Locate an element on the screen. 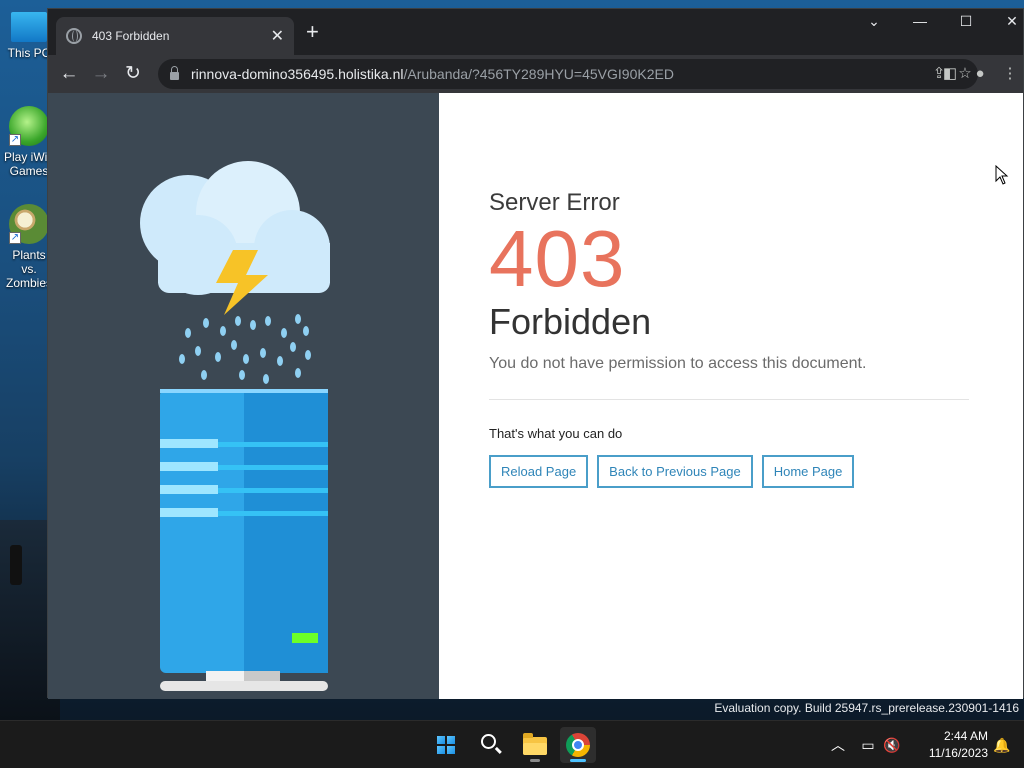 Image resolution: width=1024 pixels, height=768 pixels. tab-search-button: ⌄ is located at coordinates (874, 21).